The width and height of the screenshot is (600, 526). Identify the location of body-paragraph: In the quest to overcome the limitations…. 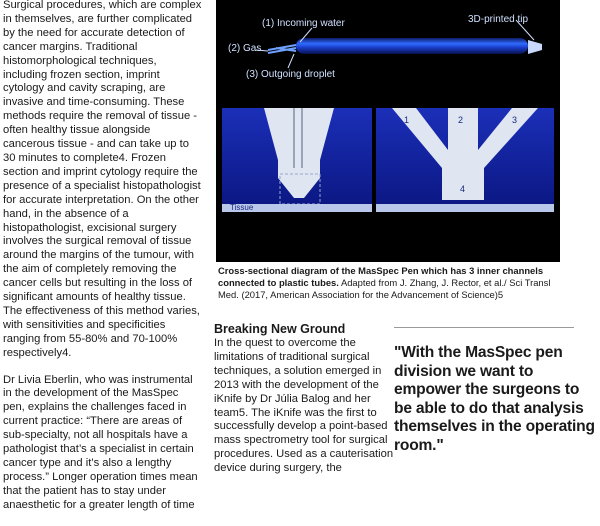
(304, 406).